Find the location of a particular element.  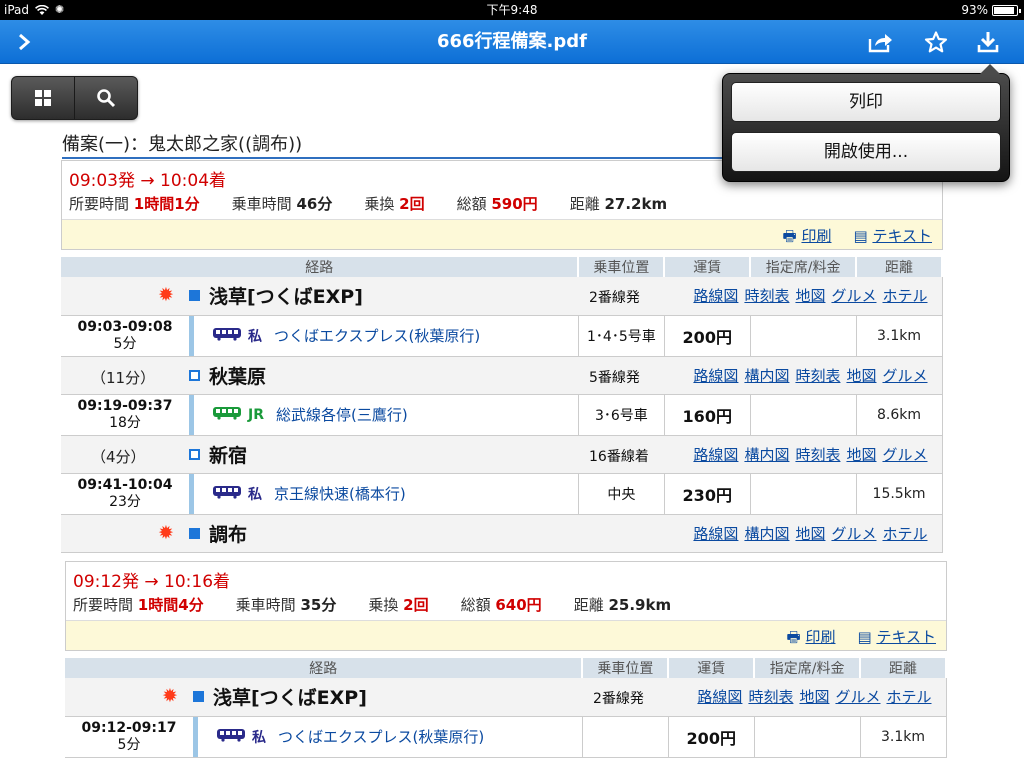

transfer-square-icon is located at coordinates (194, 454).